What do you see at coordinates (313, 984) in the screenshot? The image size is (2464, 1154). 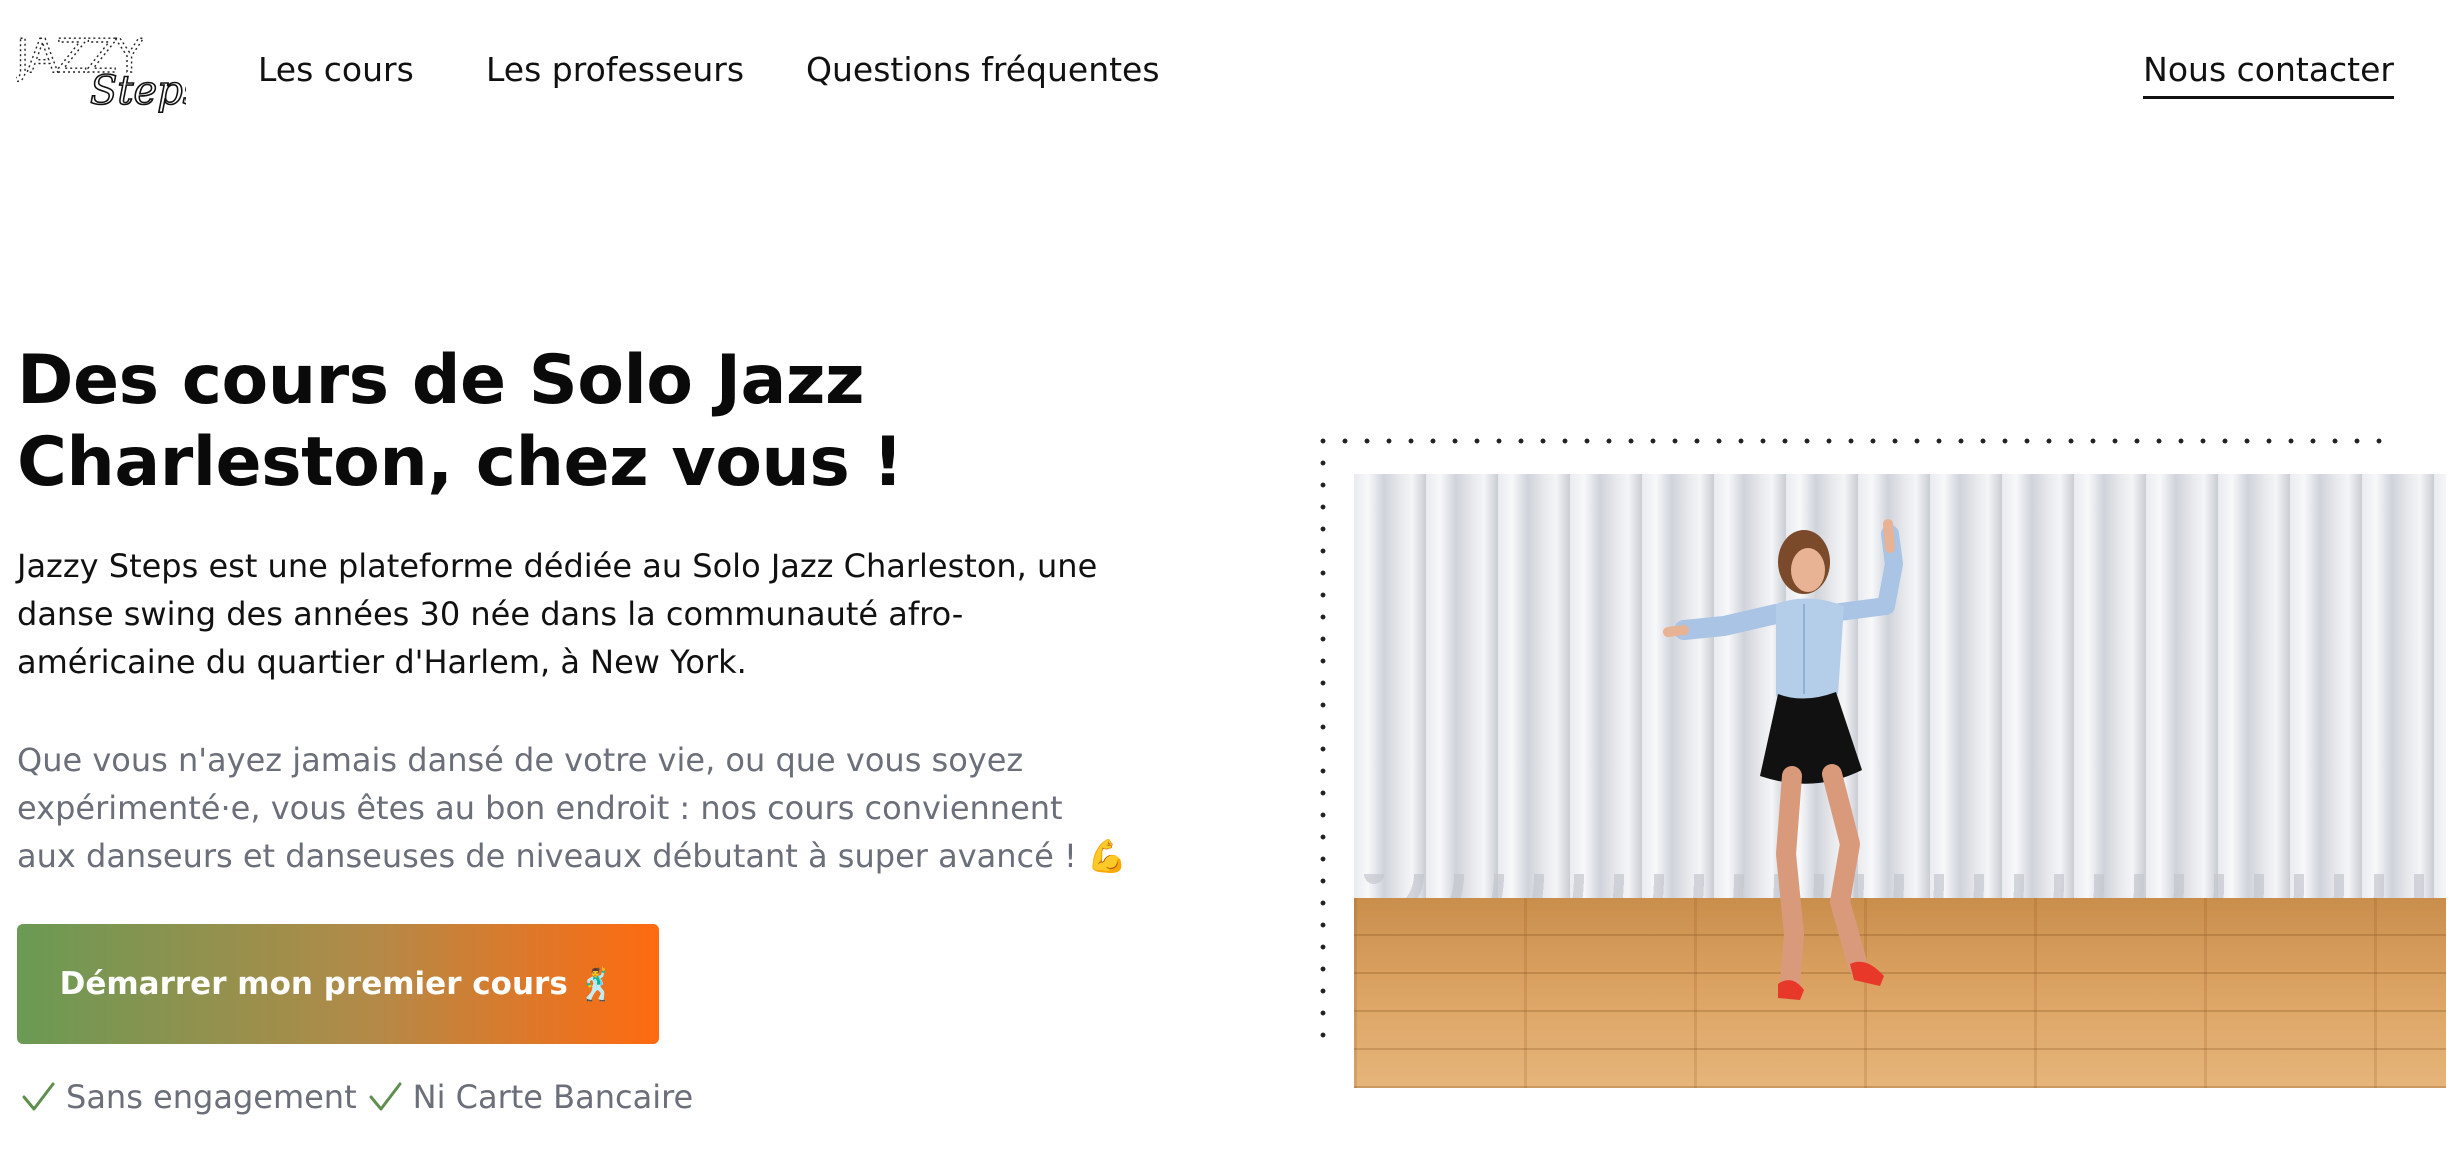 I see `cta-label: Démarrer mon premier cours` at bounding box center [313, 984].